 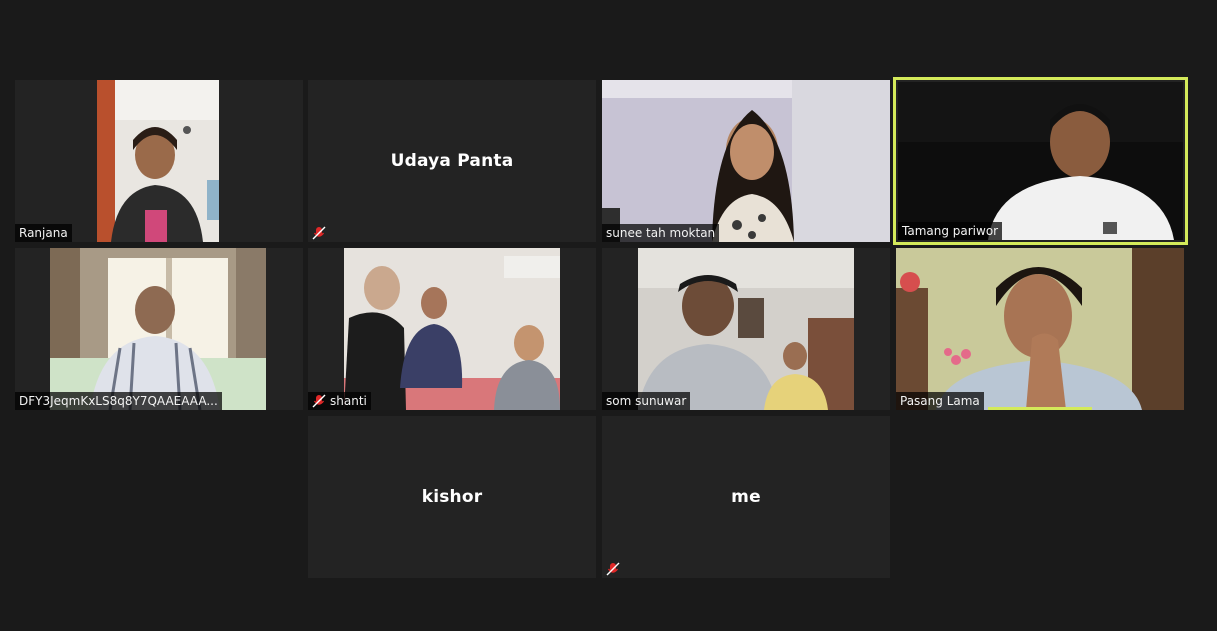 I want to click on participant-name-tag: shanti, so click(x=339, y=401).